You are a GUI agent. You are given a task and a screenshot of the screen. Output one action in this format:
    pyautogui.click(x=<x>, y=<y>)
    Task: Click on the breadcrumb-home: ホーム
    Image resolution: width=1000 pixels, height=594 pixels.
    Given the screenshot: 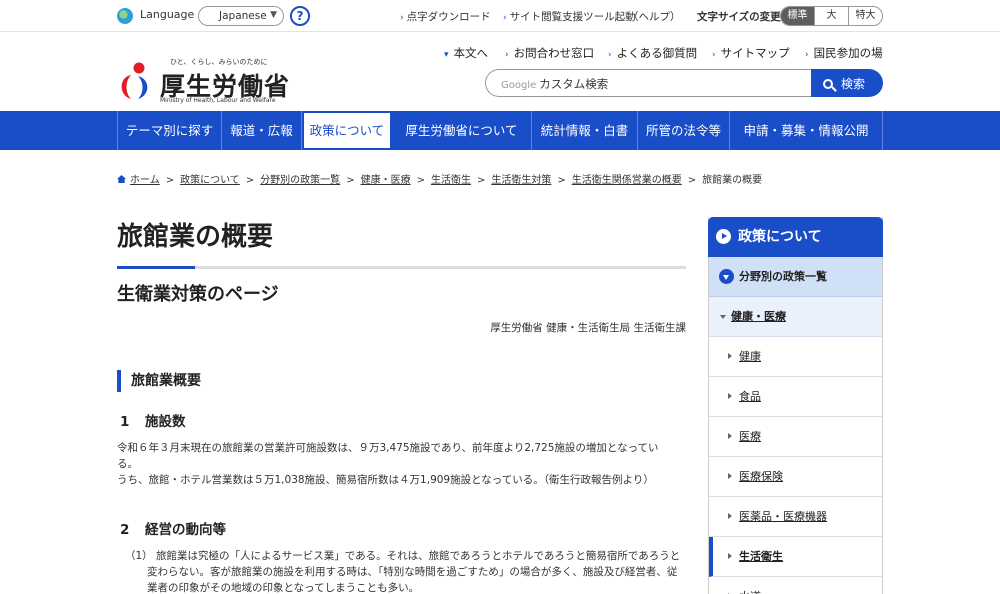 What is the action you would take?
    pyautogui.click(x=145, y=180)
    